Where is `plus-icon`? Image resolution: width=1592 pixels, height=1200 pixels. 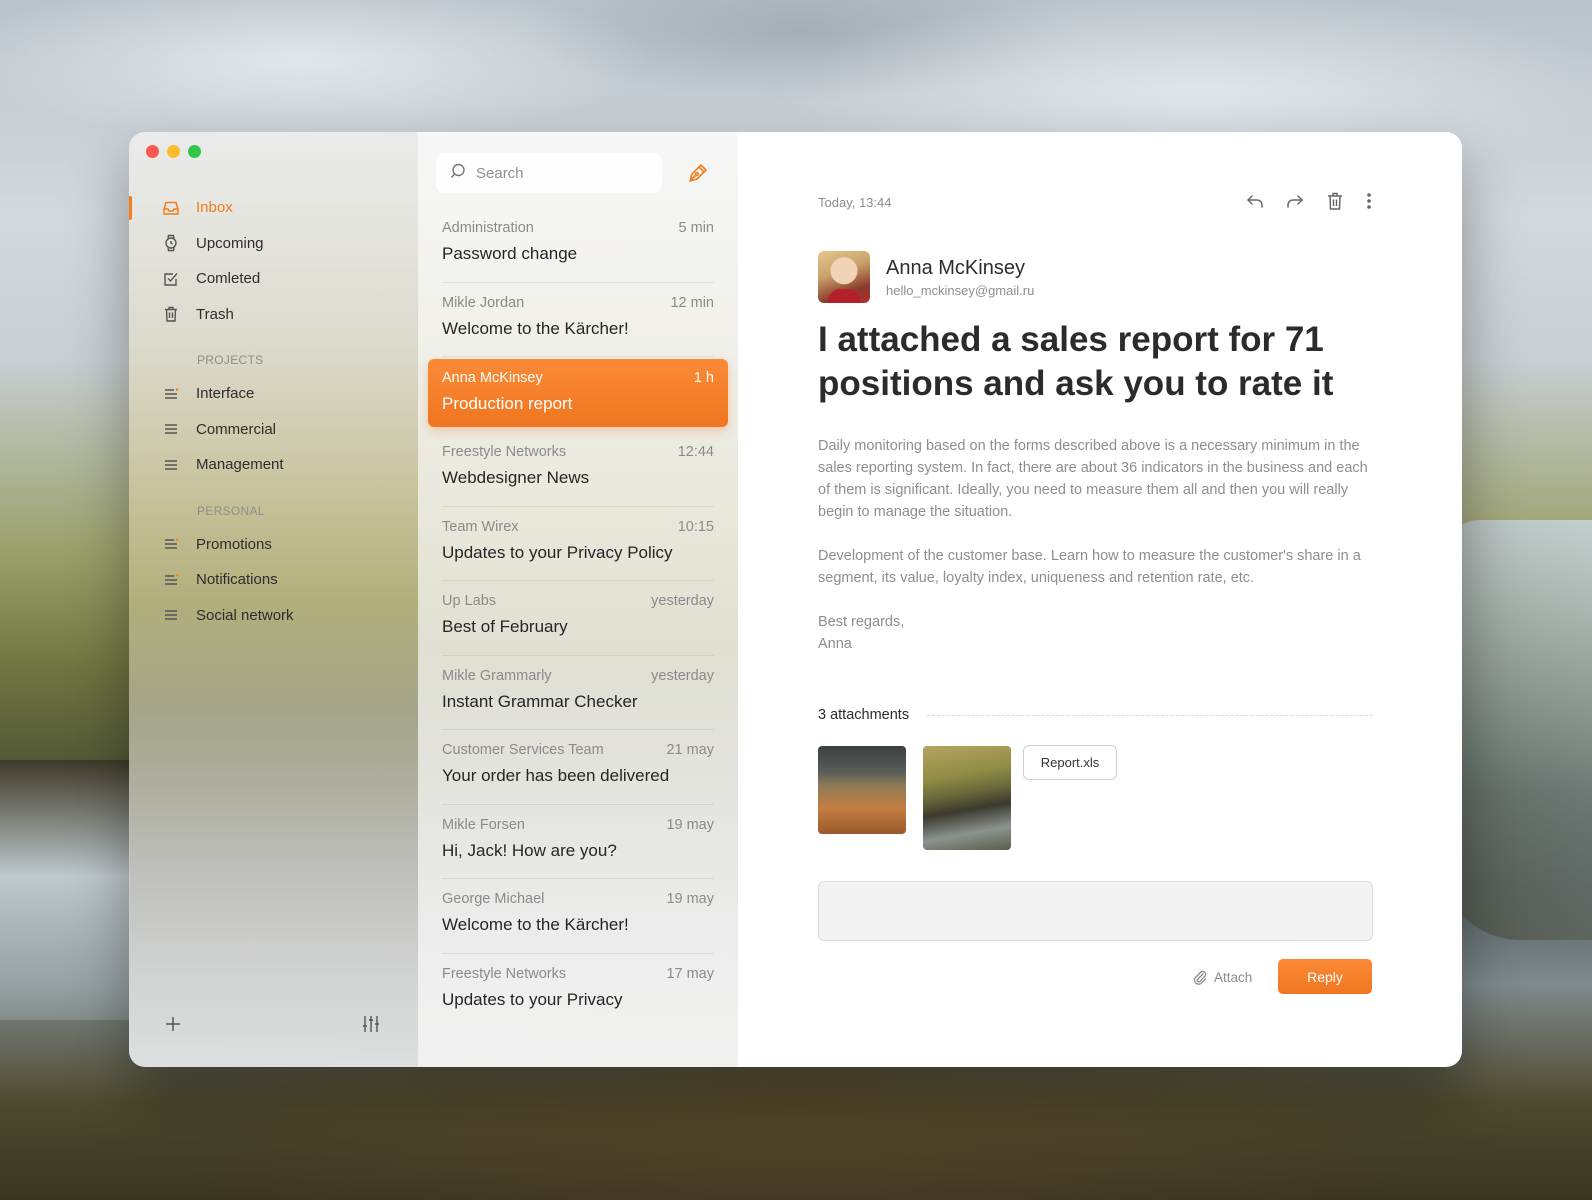
plus-icon is located at coordinates (173, 1024).